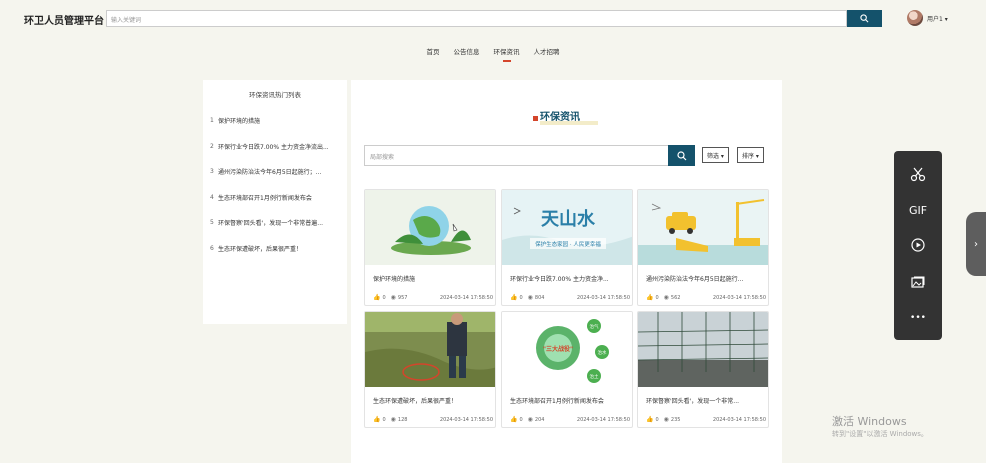 The height and width of the screenshot is (463, 986). I want to click on global-search-button, so click(864, 18).